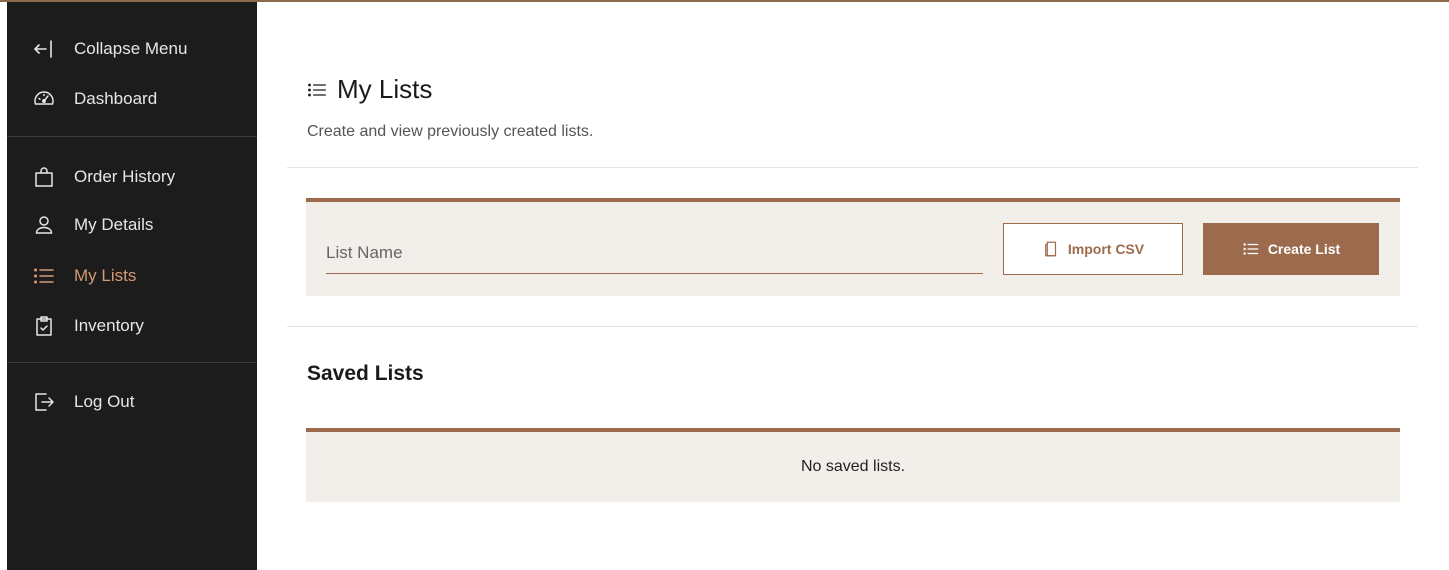  Describe the element at coordinates (385, 89) in the screenshot. I see `page-title: My Lists` at that location.